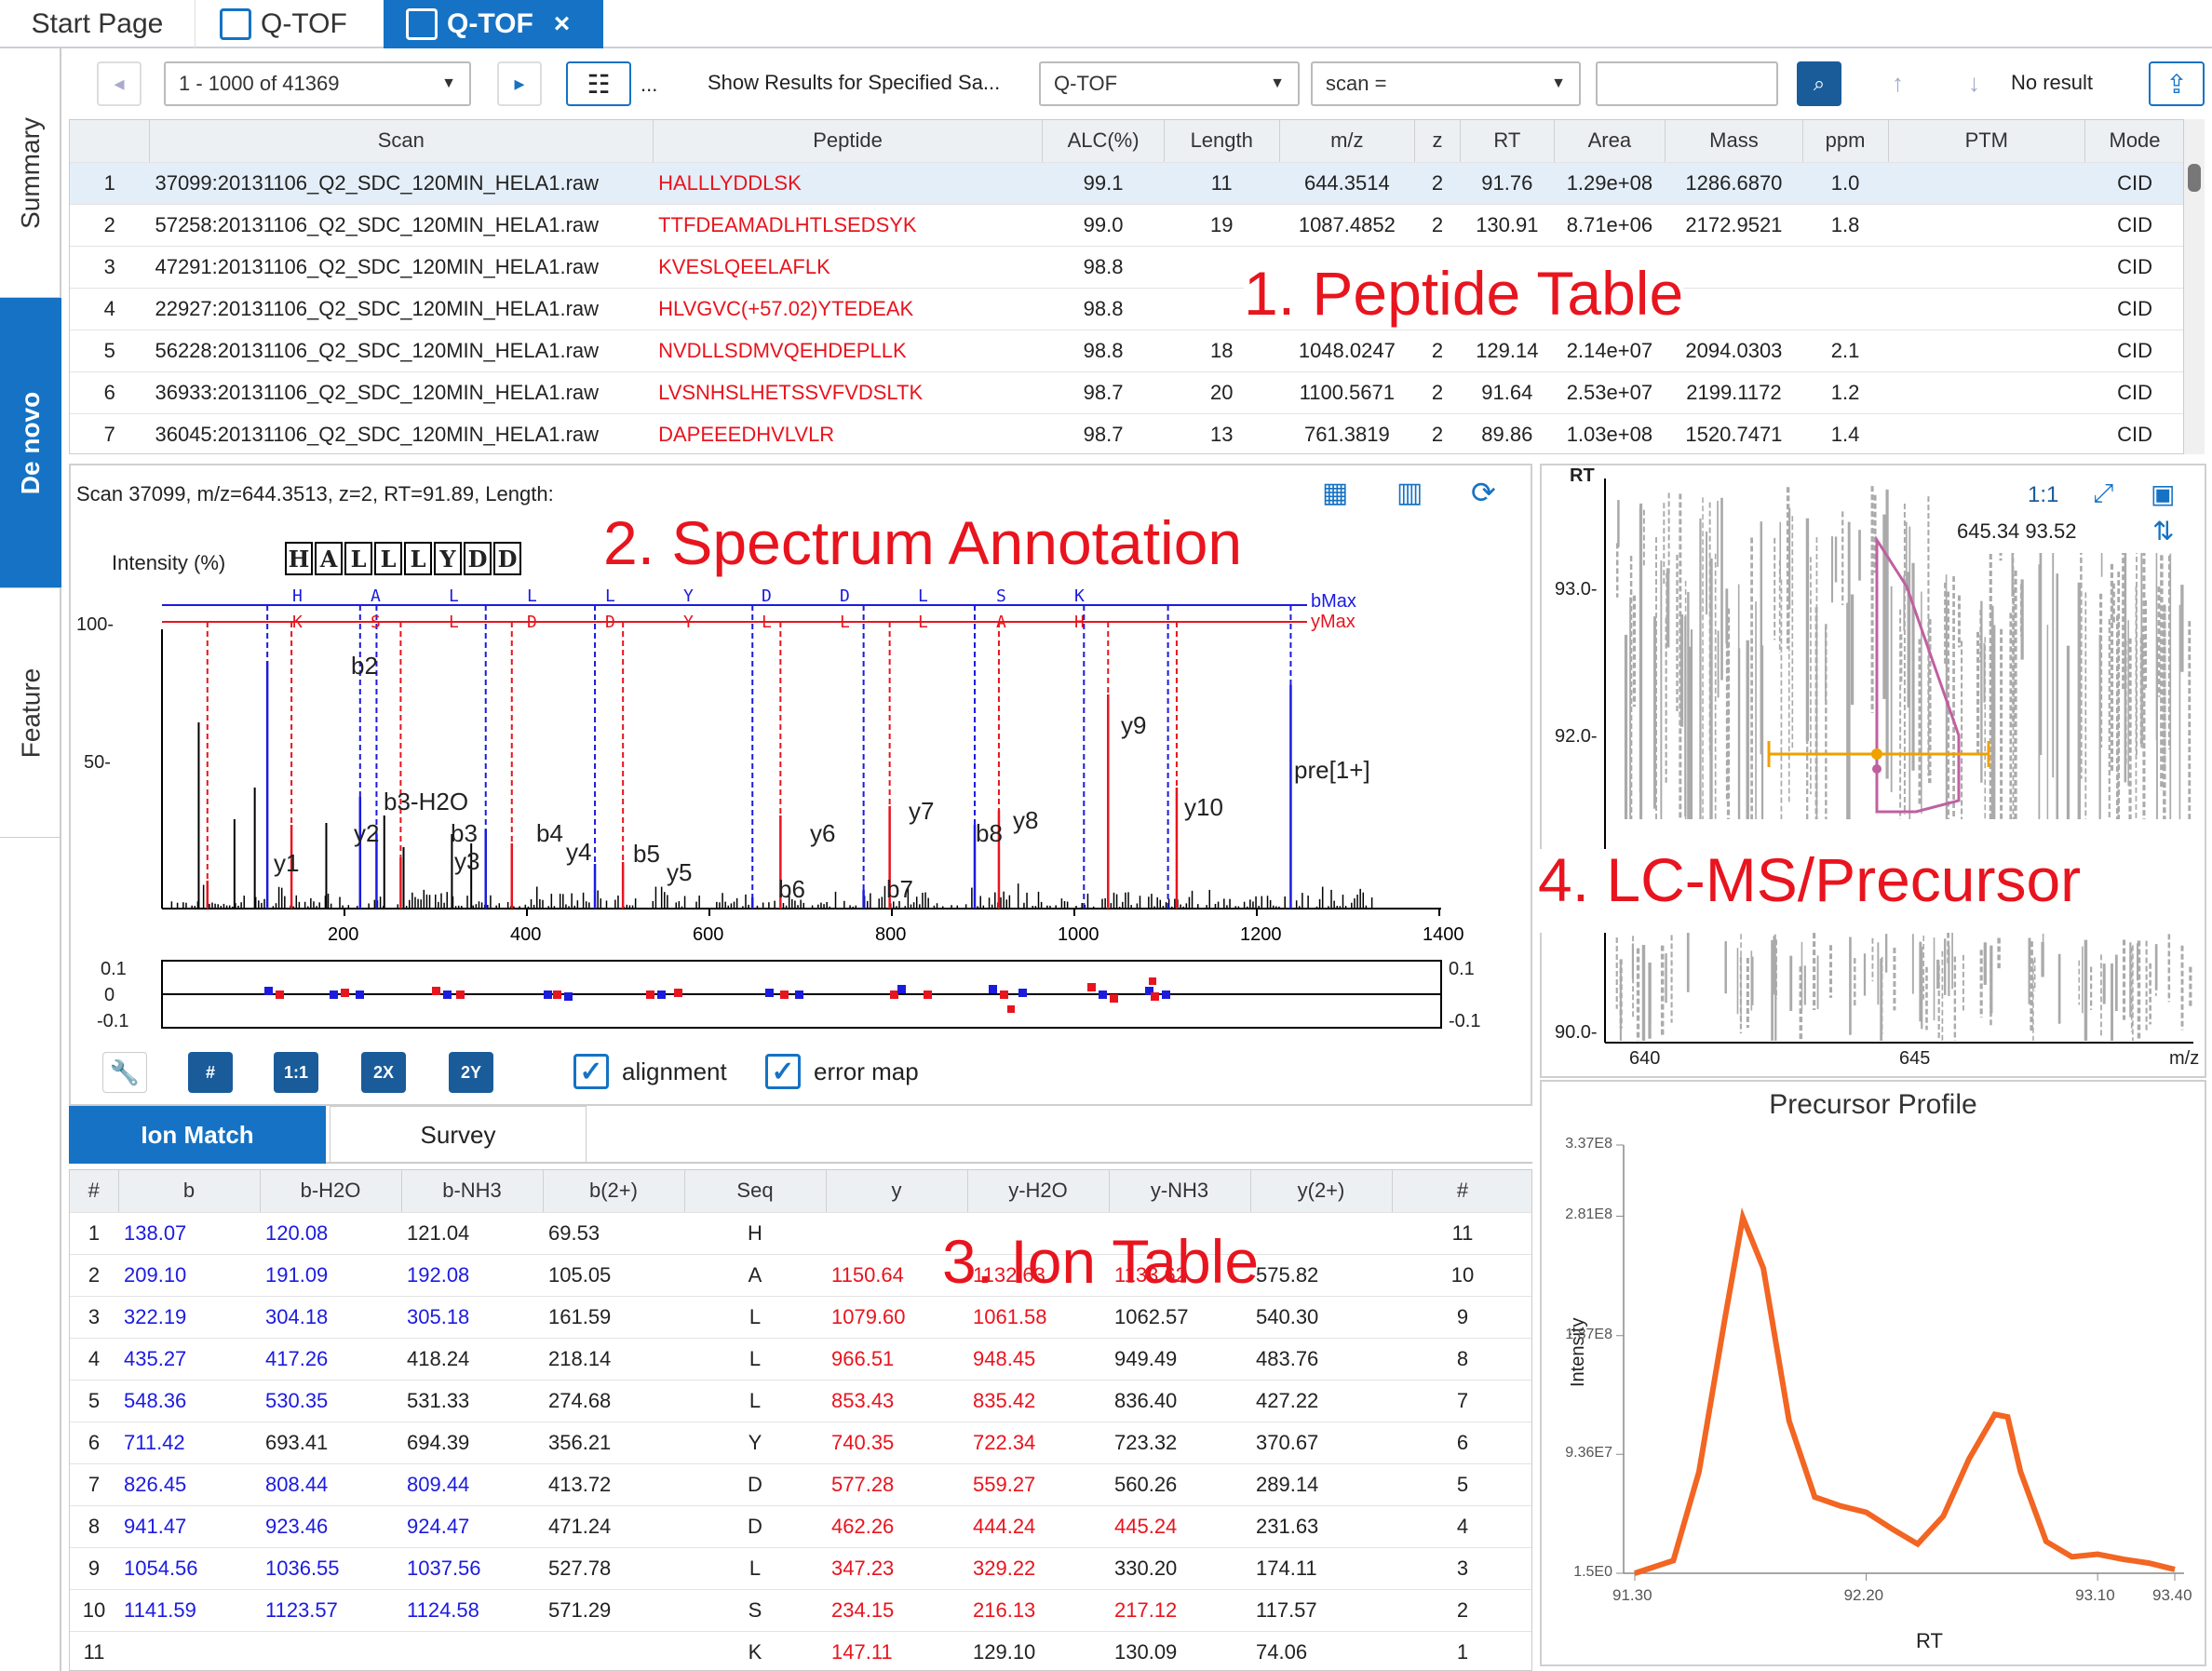 This screenshot has height=1671, width=2212. Describe the element at coordinates (896, 1401) in the screenshot. I see `table-cell: 853.43` at that location.